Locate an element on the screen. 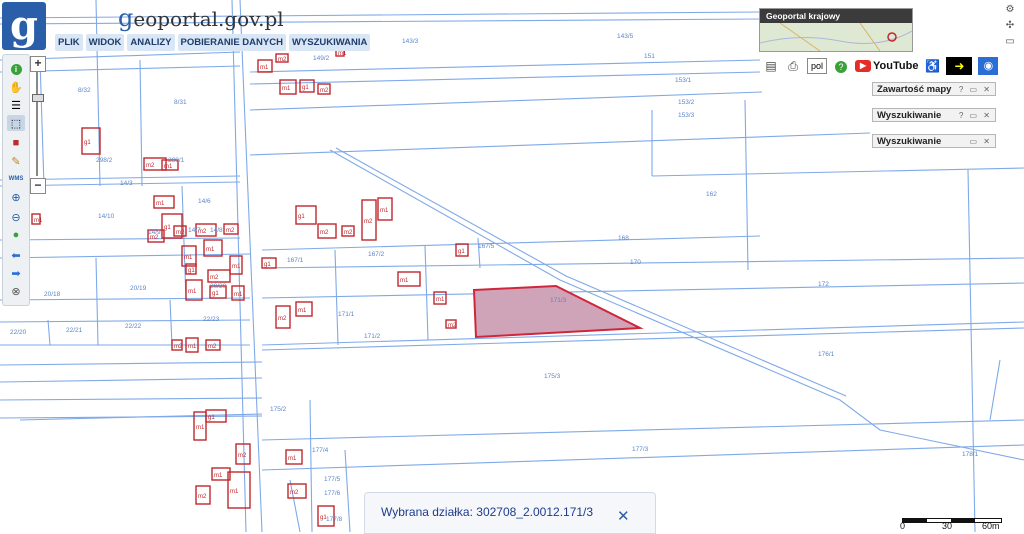 The height and width of the screenshot is (534, 1024). parcel-label: 177/4 is located at coordinates (320, 450).